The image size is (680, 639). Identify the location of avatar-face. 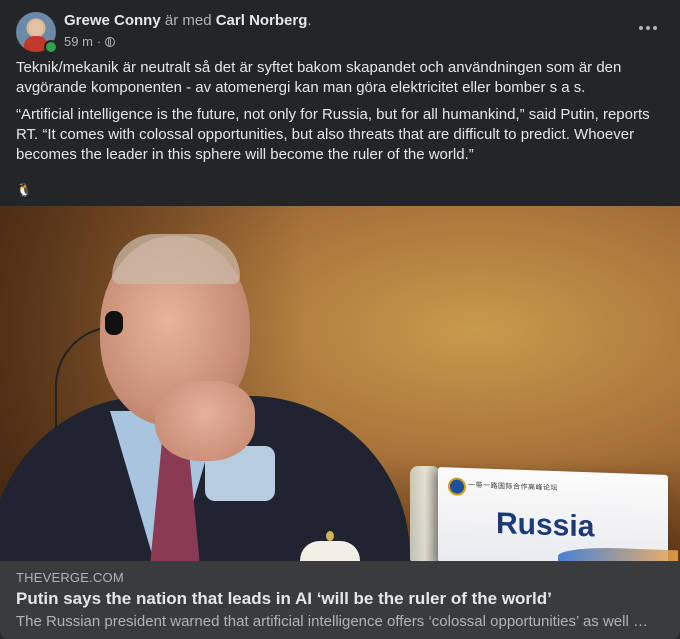
(36, 28).